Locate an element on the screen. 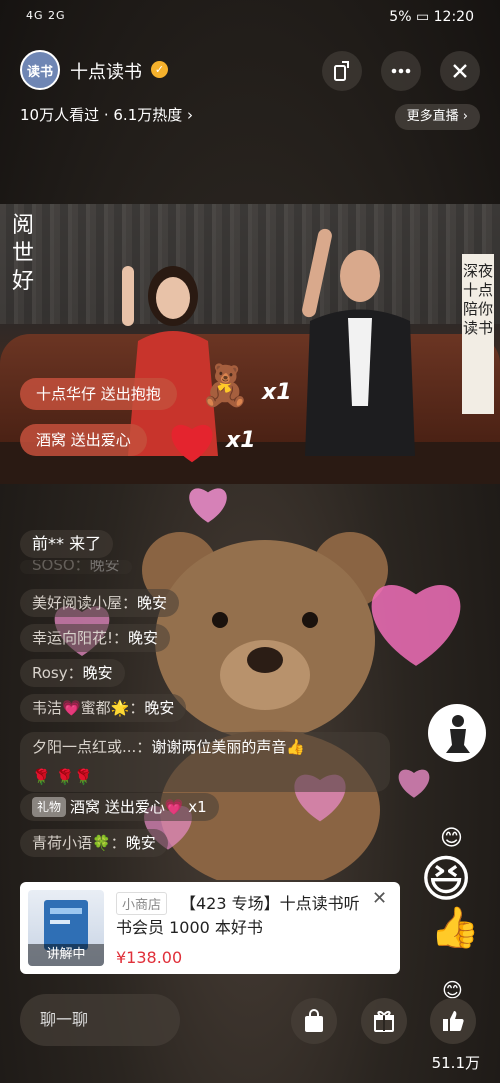  chat-message: 美好阅读小屋：晚安 is located at coordinates (100, 603).